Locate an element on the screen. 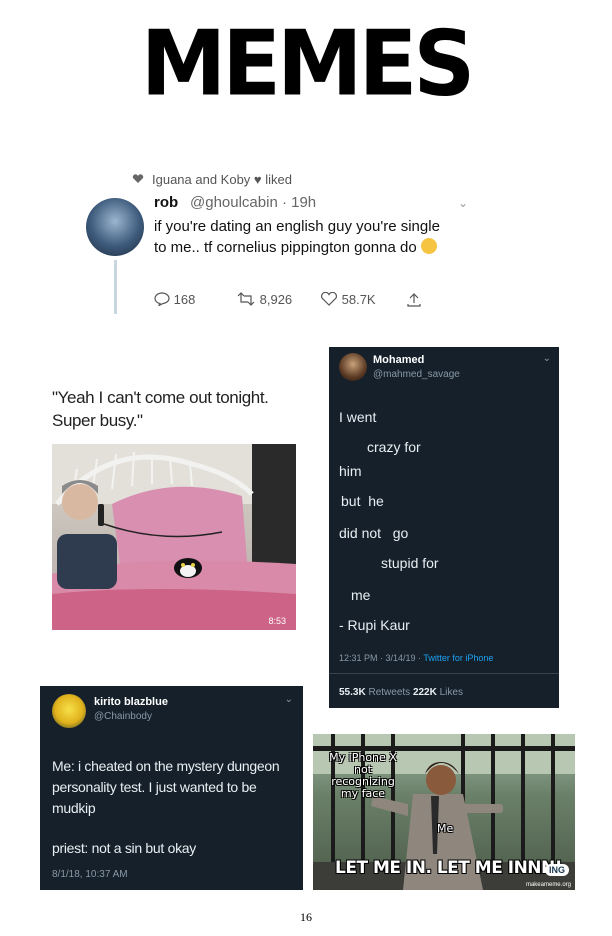 This screenshot has height=936, width=612. meme-label-phone: My iPhone X not recognizing my face is located at coordinates (363, 775).